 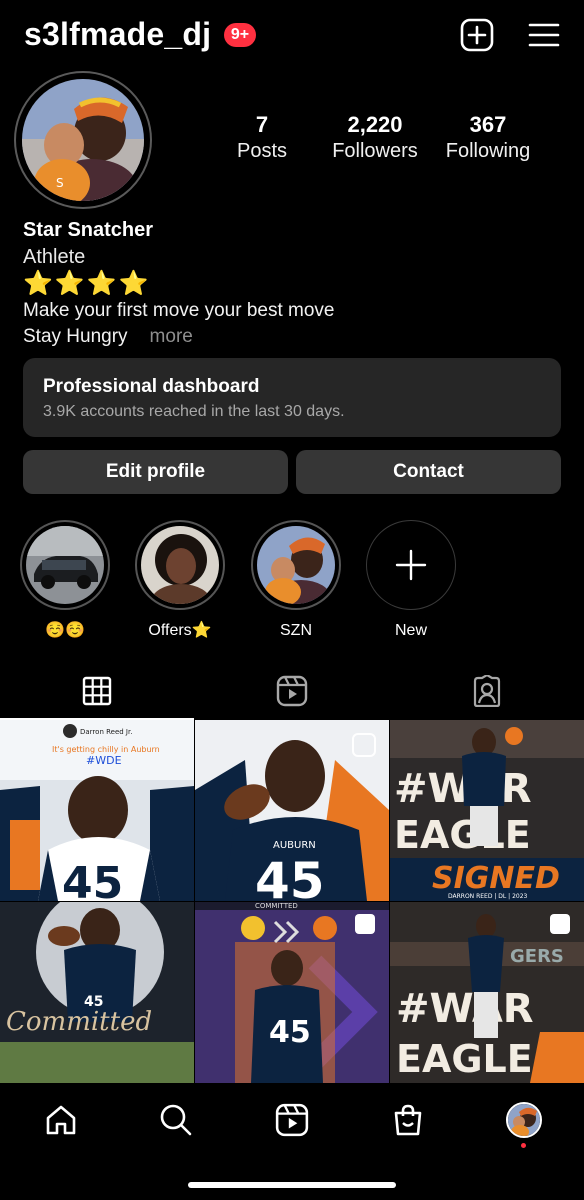 I want to click on plus-icon, so click(x=411, y=565).